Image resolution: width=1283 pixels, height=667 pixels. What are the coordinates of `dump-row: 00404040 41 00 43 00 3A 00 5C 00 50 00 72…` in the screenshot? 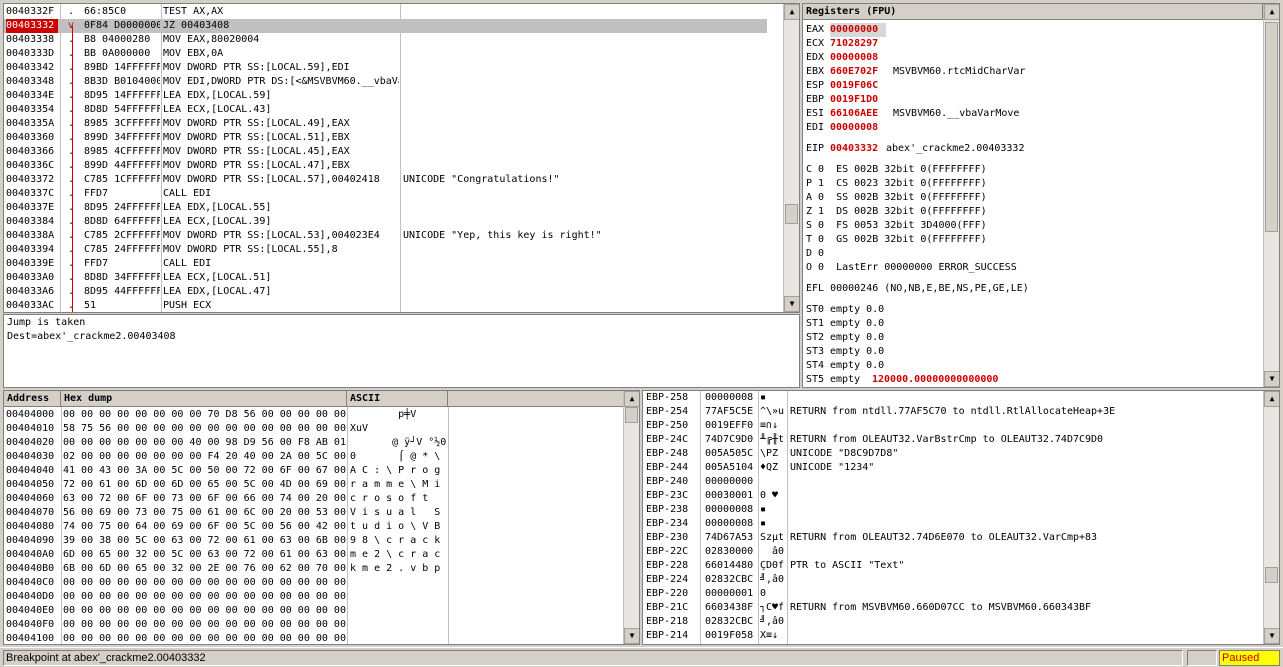 It's located at (305, 471).